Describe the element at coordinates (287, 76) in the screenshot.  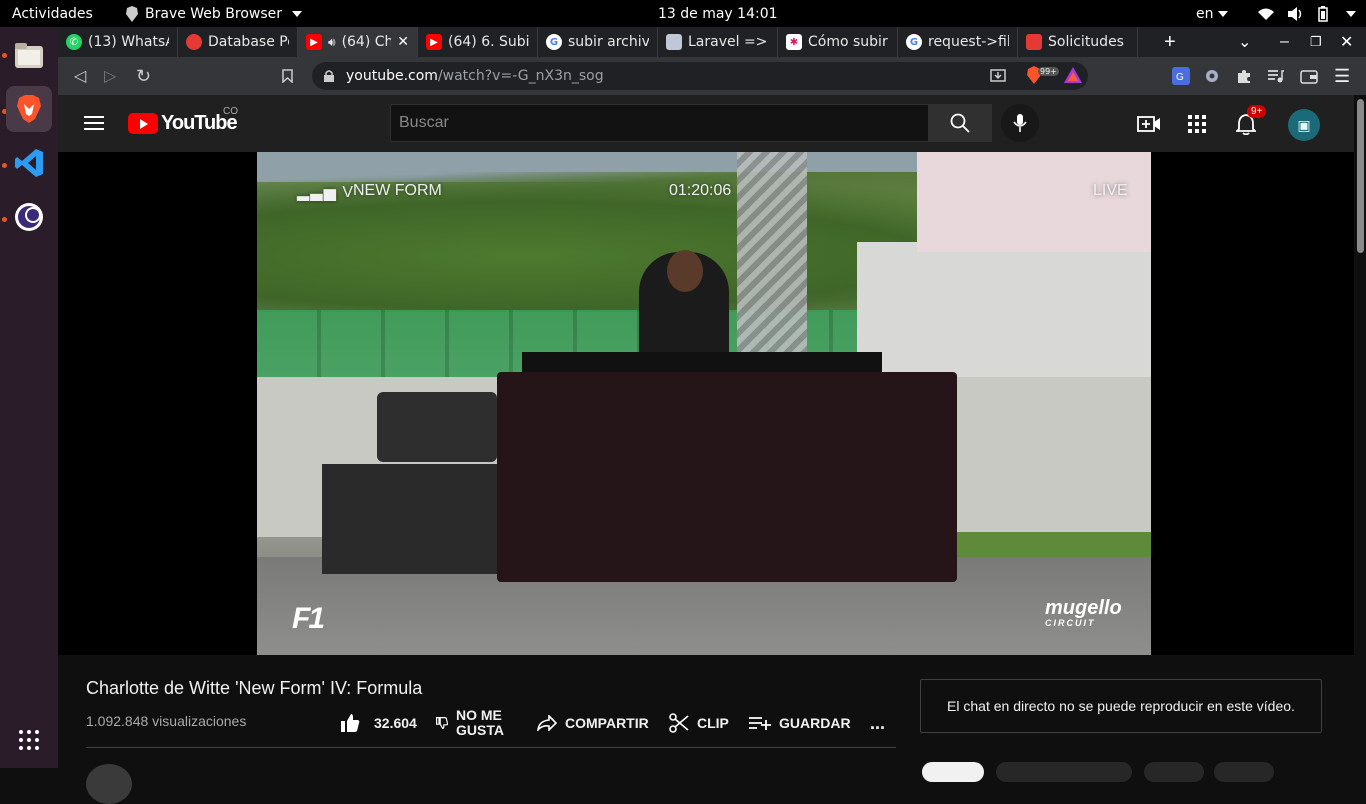
I see `bookmark-icon` at that location.